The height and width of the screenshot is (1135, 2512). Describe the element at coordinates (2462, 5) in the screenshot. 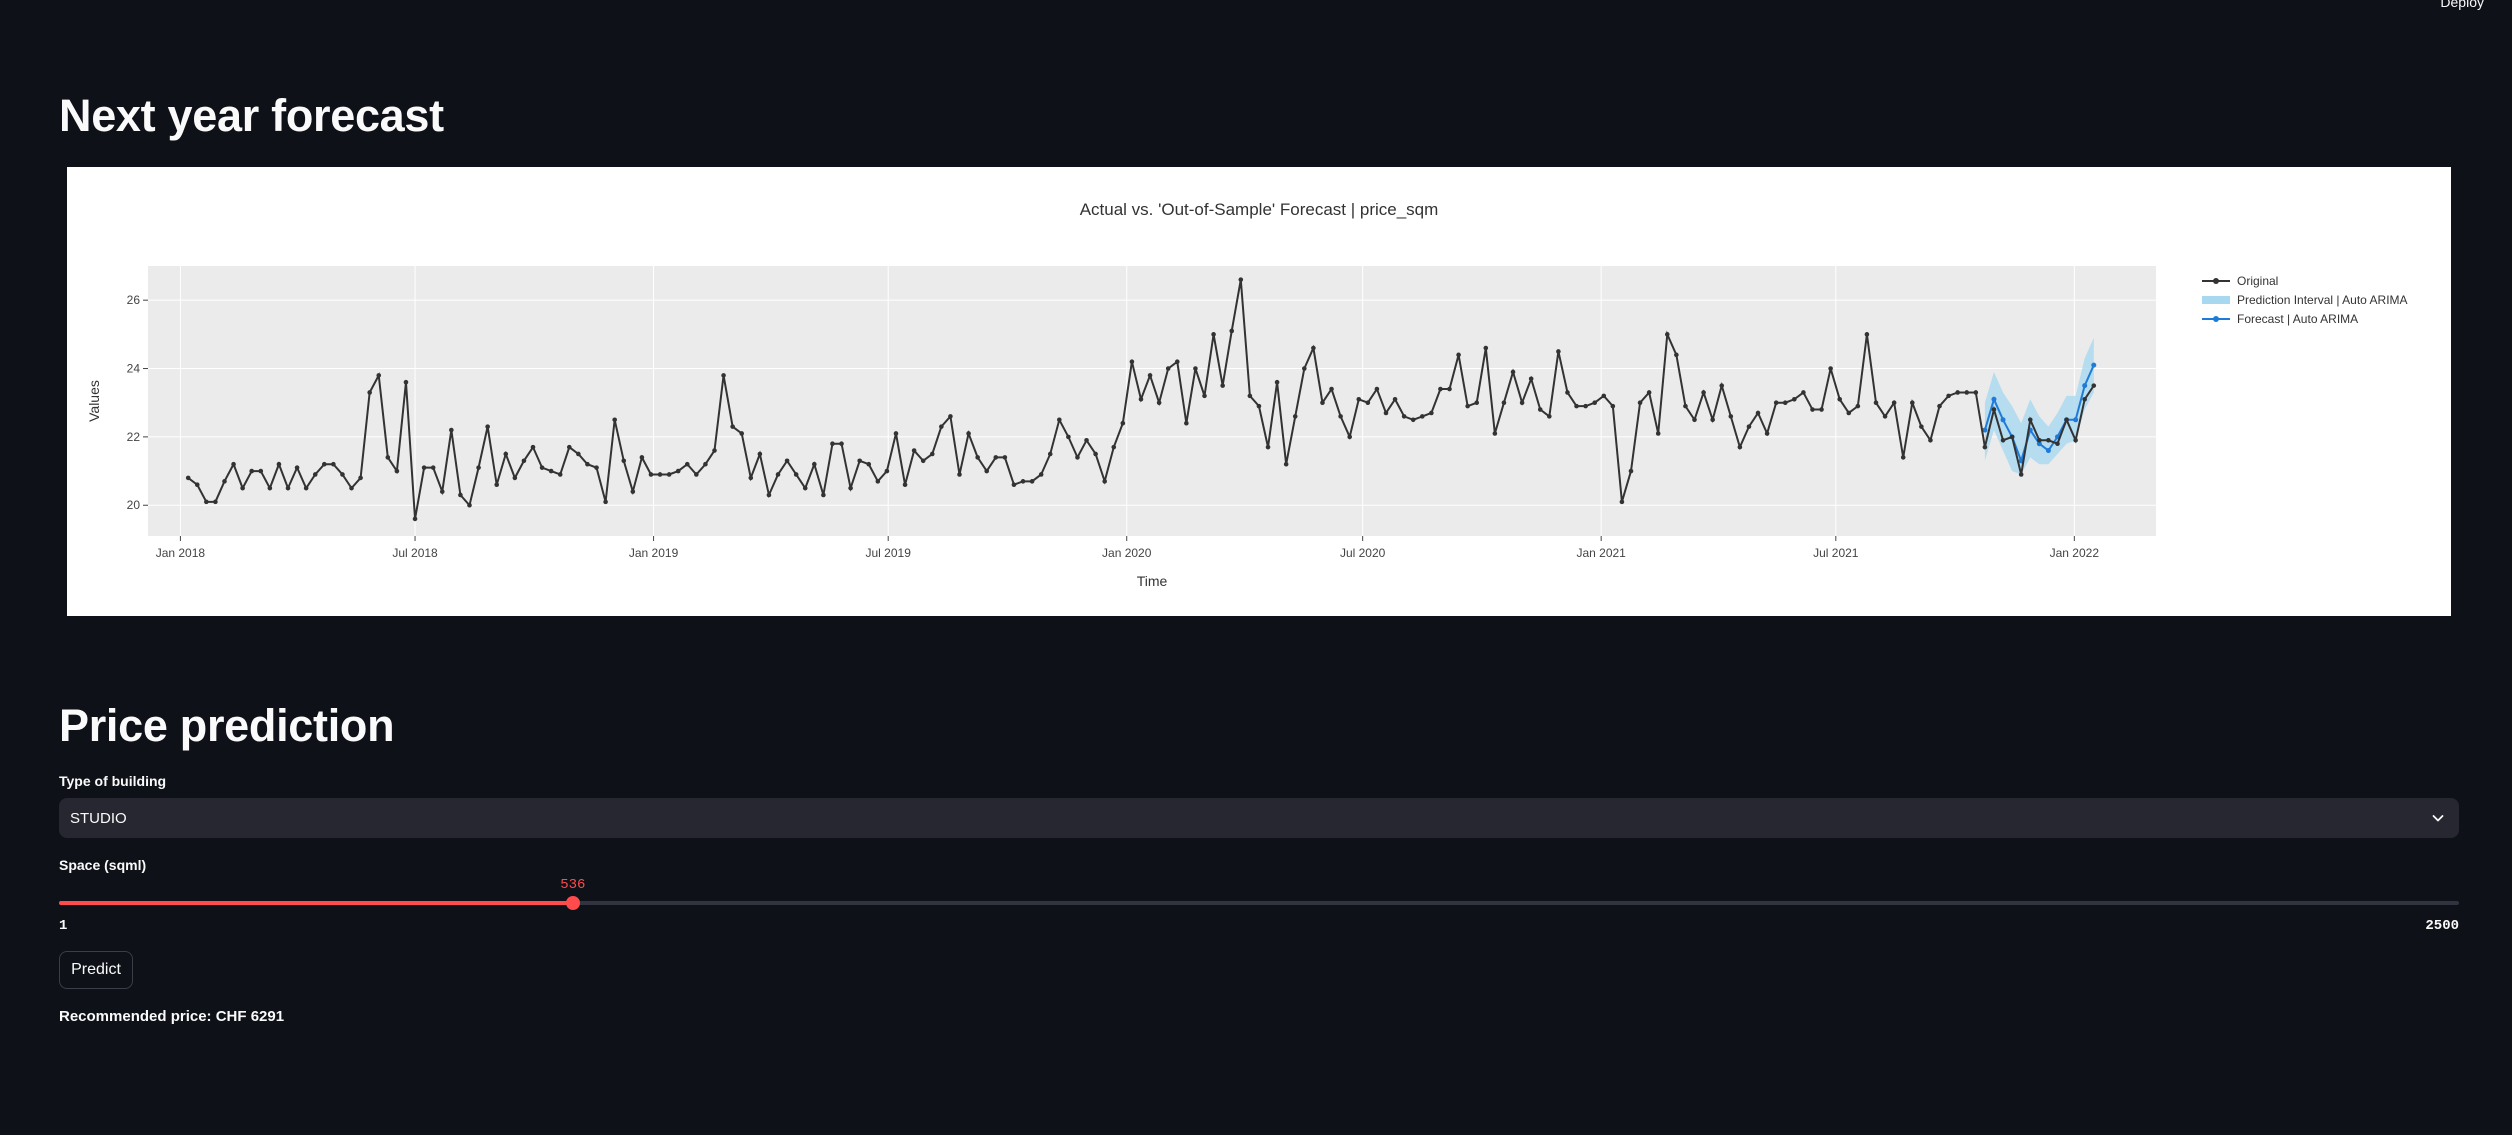

I see `deploy-button: Deploy` at that location.